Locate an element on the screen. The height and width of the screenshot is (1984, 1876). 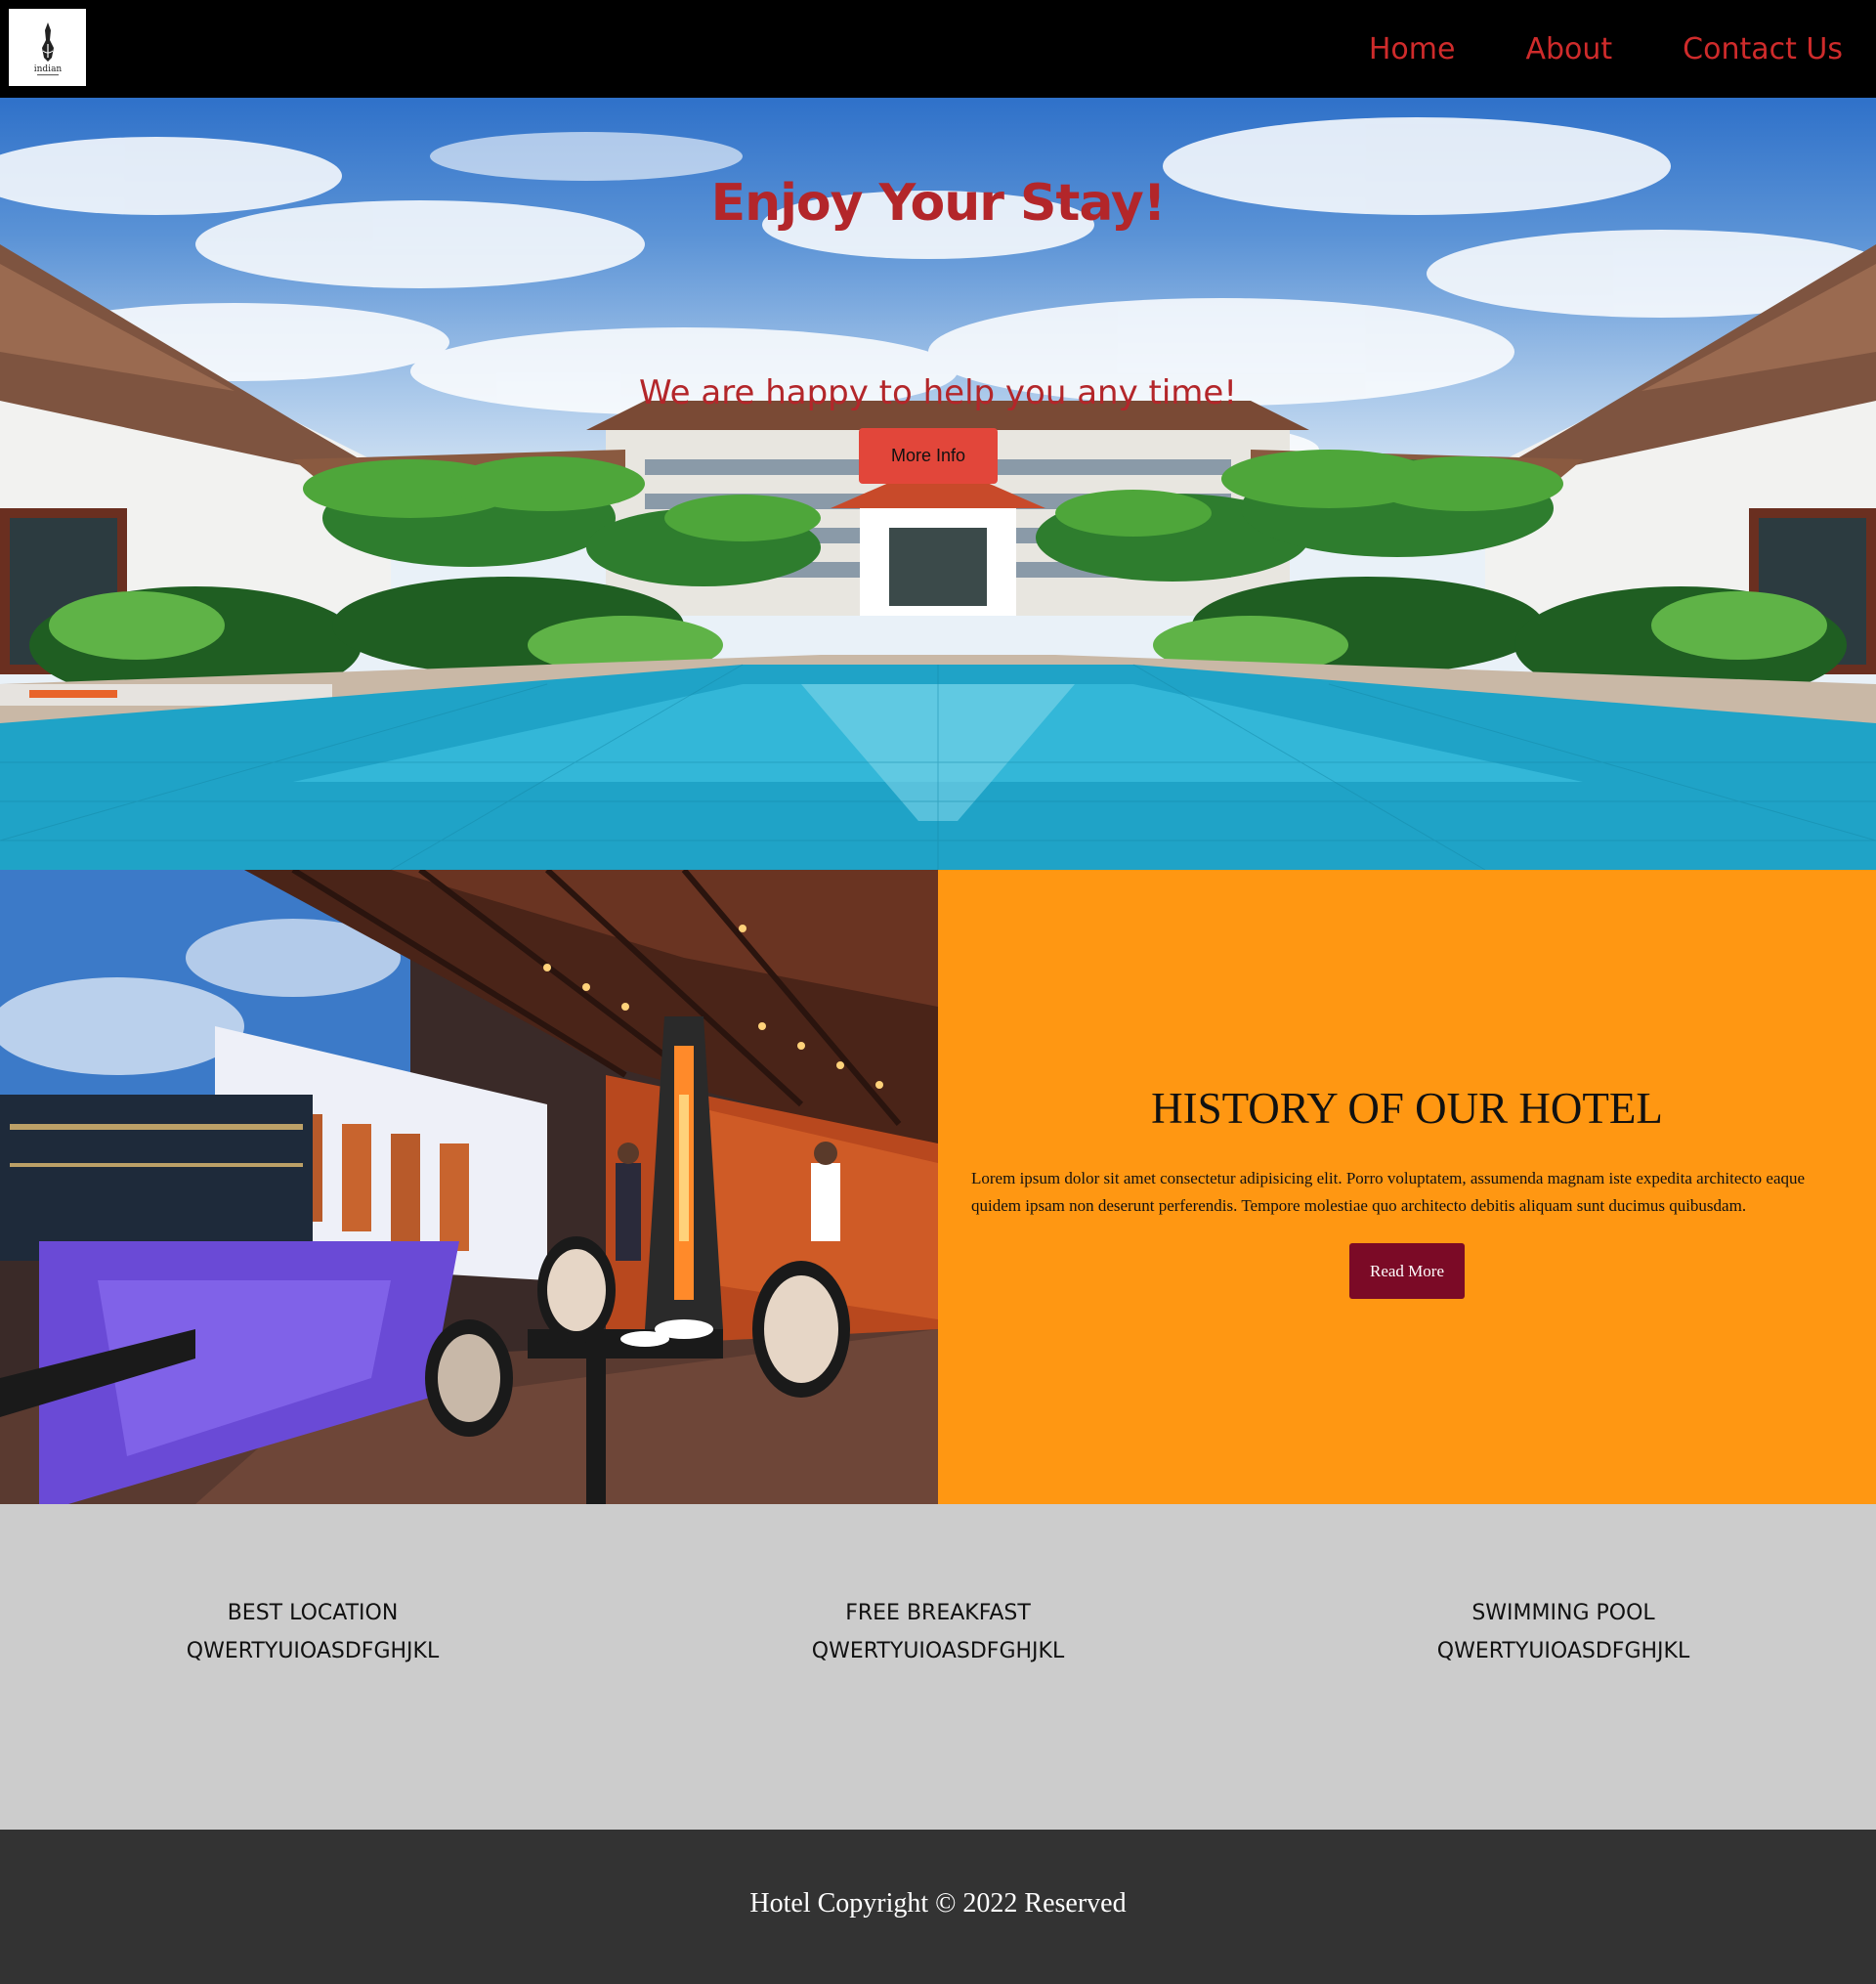
logo-emblem-icon: indian is located at coordinates (47, 48).